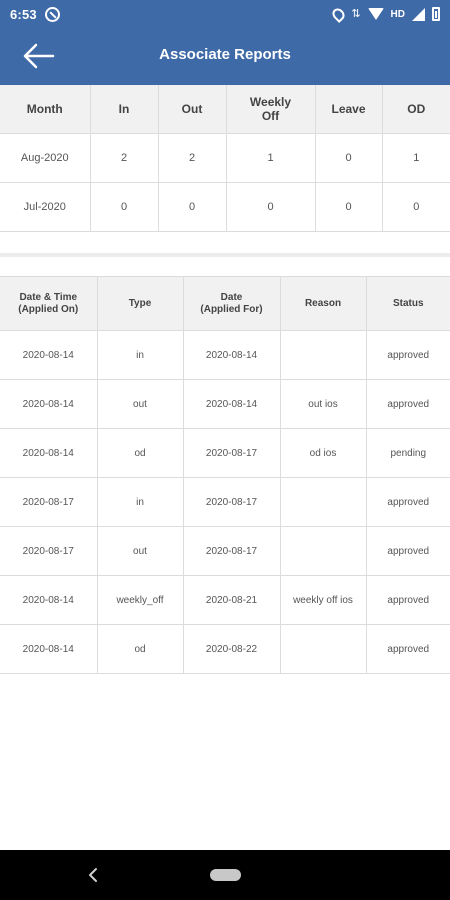  Describe the element at coordinates (124, 109) in the screenshot. I see `summary-header-in: In` at that location.